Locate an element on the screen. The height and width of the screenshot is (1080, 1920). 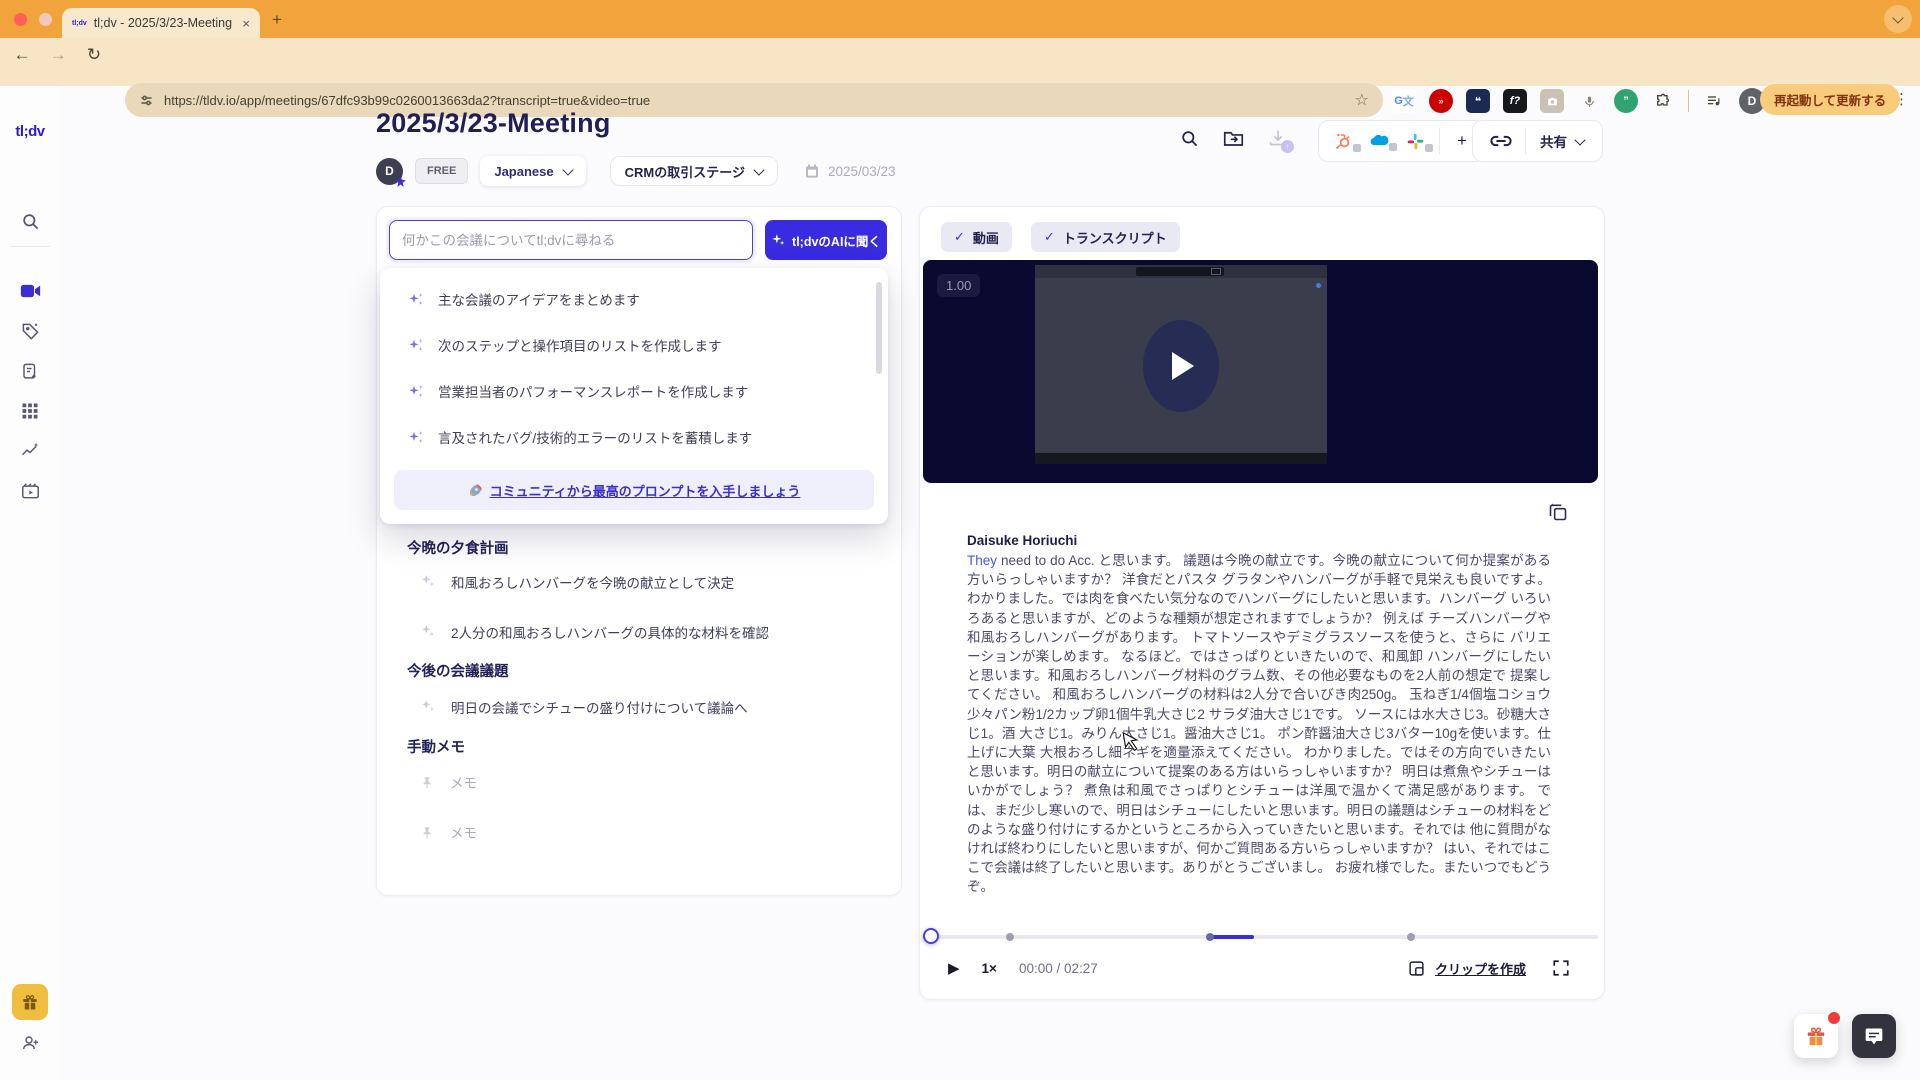
play-button: ▶ is located at coordinates (954, 968).